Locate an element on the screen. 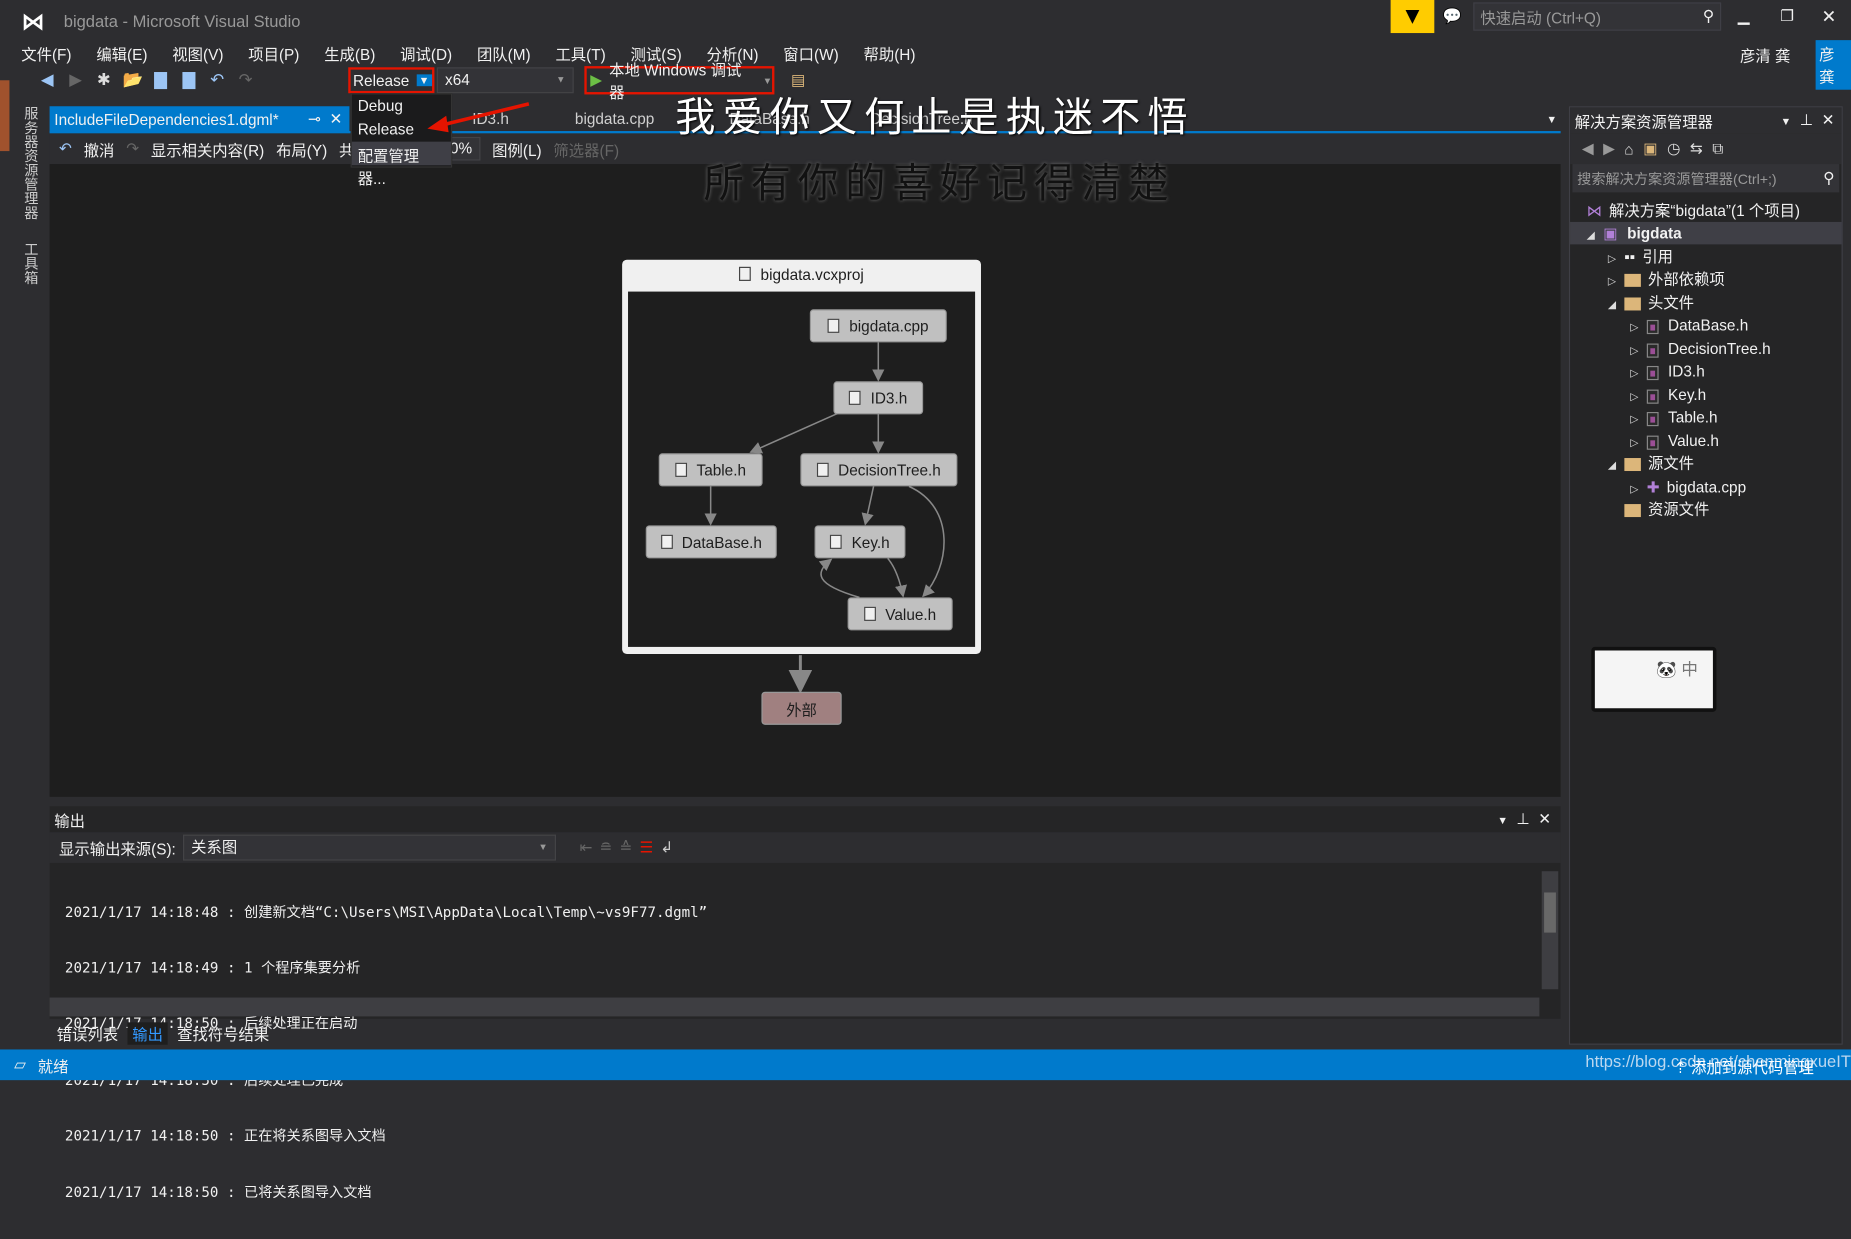 The image size is (1851, 1239). chevron-down-icon: ▼ is located at coordinates (543, 847).